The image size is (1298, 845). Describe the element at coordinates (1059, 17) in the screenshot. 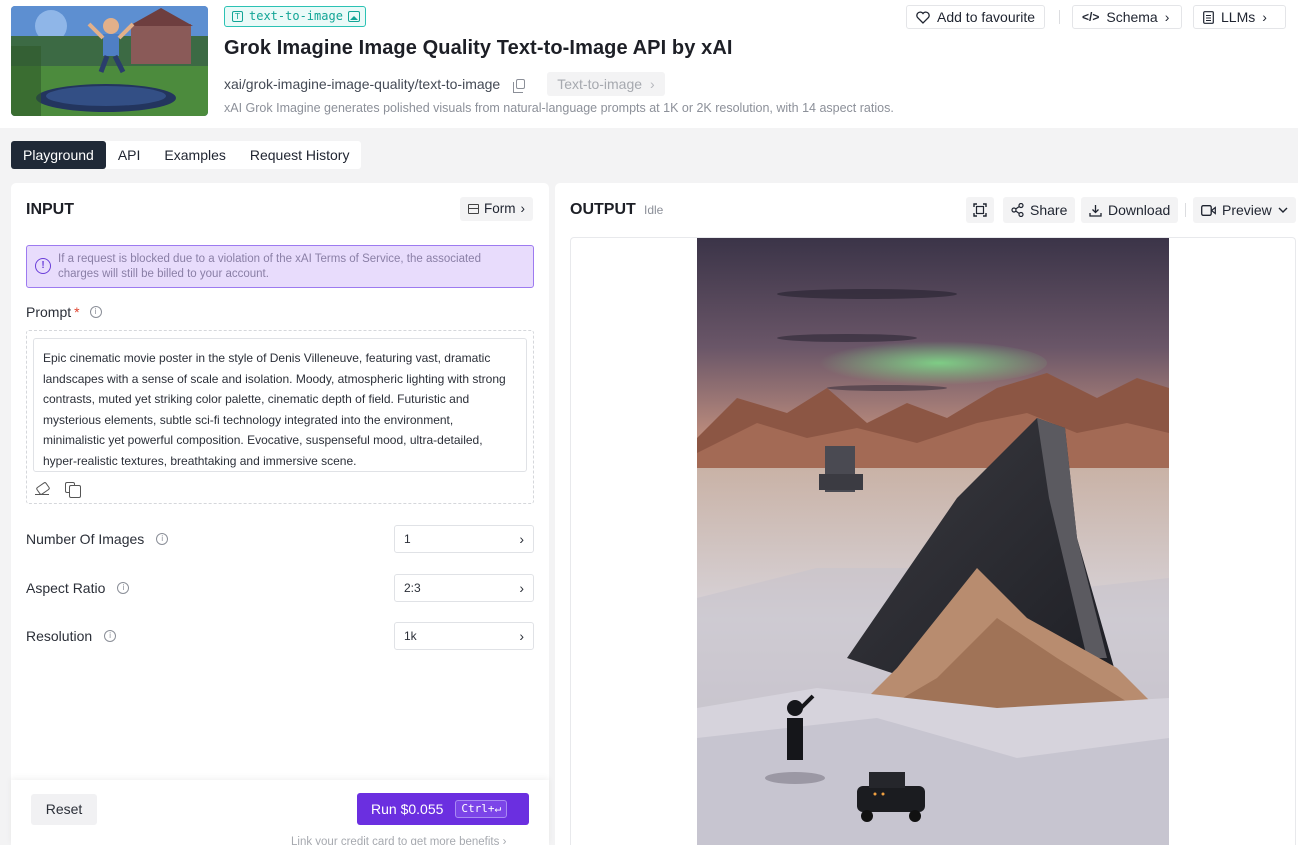

I see `header-divider` at that location.